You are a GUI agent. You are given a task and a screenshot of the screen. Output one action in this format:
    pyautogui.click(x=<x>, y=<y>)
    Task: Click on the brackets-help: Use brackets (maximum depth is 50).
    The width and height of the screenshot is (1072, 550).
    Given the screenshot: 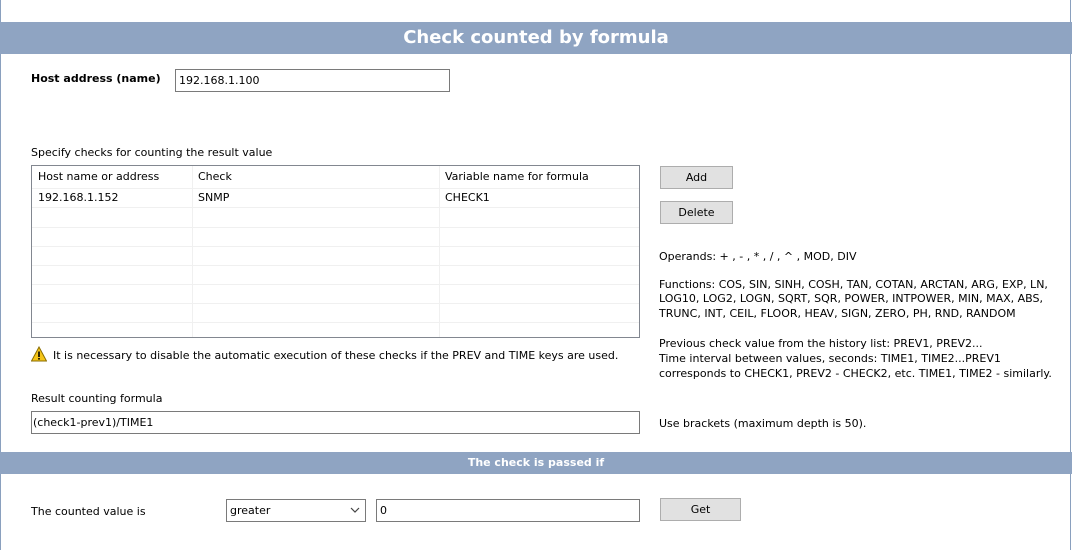 What is the action you would take?
    pyautogui.click(x=763, y=423)
    